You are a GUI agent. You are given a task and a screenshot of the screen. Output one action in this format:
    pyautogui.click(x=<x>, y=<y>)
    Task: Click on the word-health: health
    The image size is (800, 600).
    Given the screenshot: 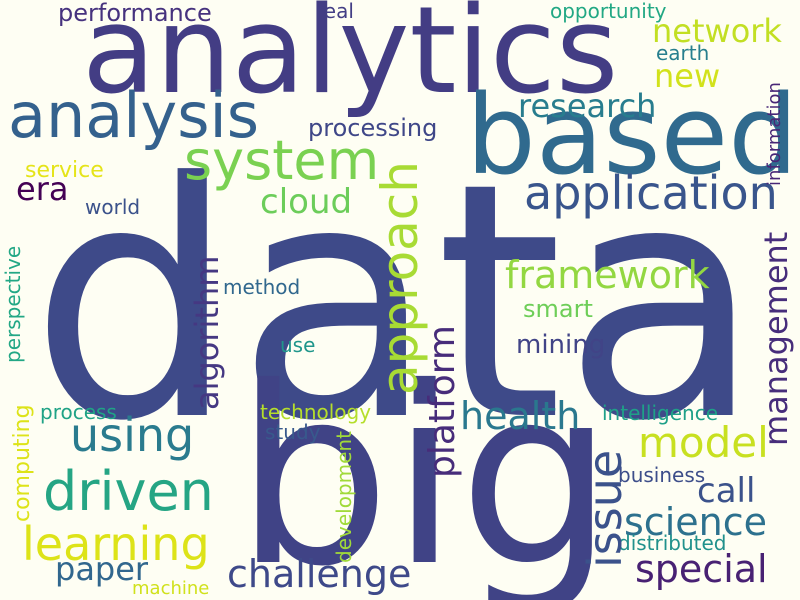 What is the action you would take?
    pyautogui.click(x=520, y=416)
    